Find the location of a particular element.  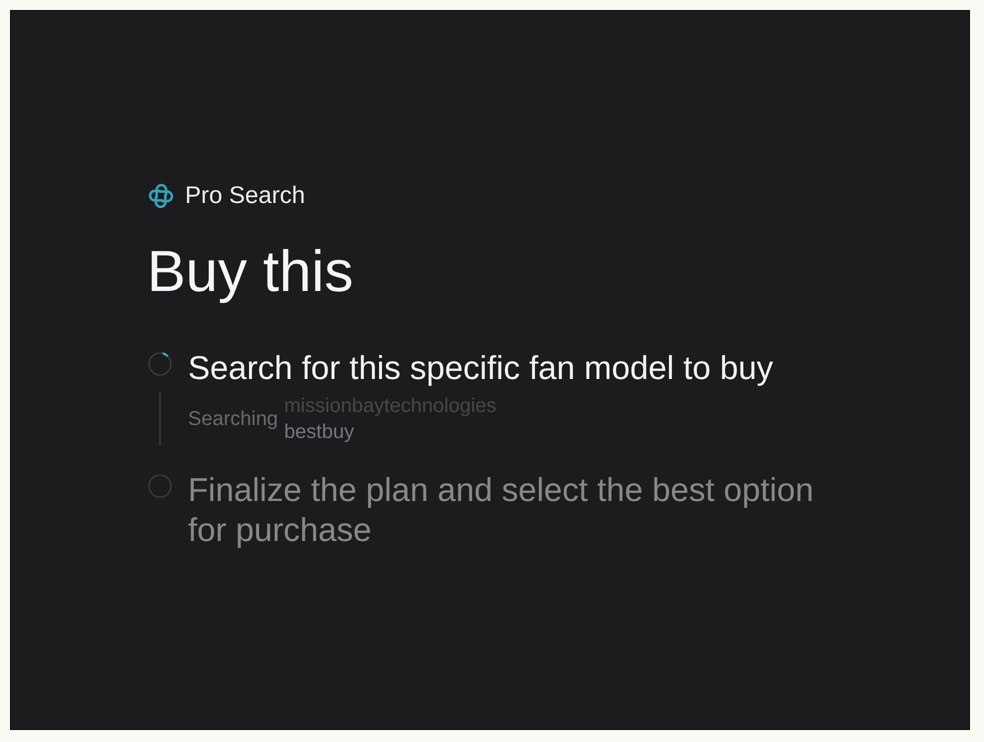

spinner-icon is located at coordinates (160, 364).